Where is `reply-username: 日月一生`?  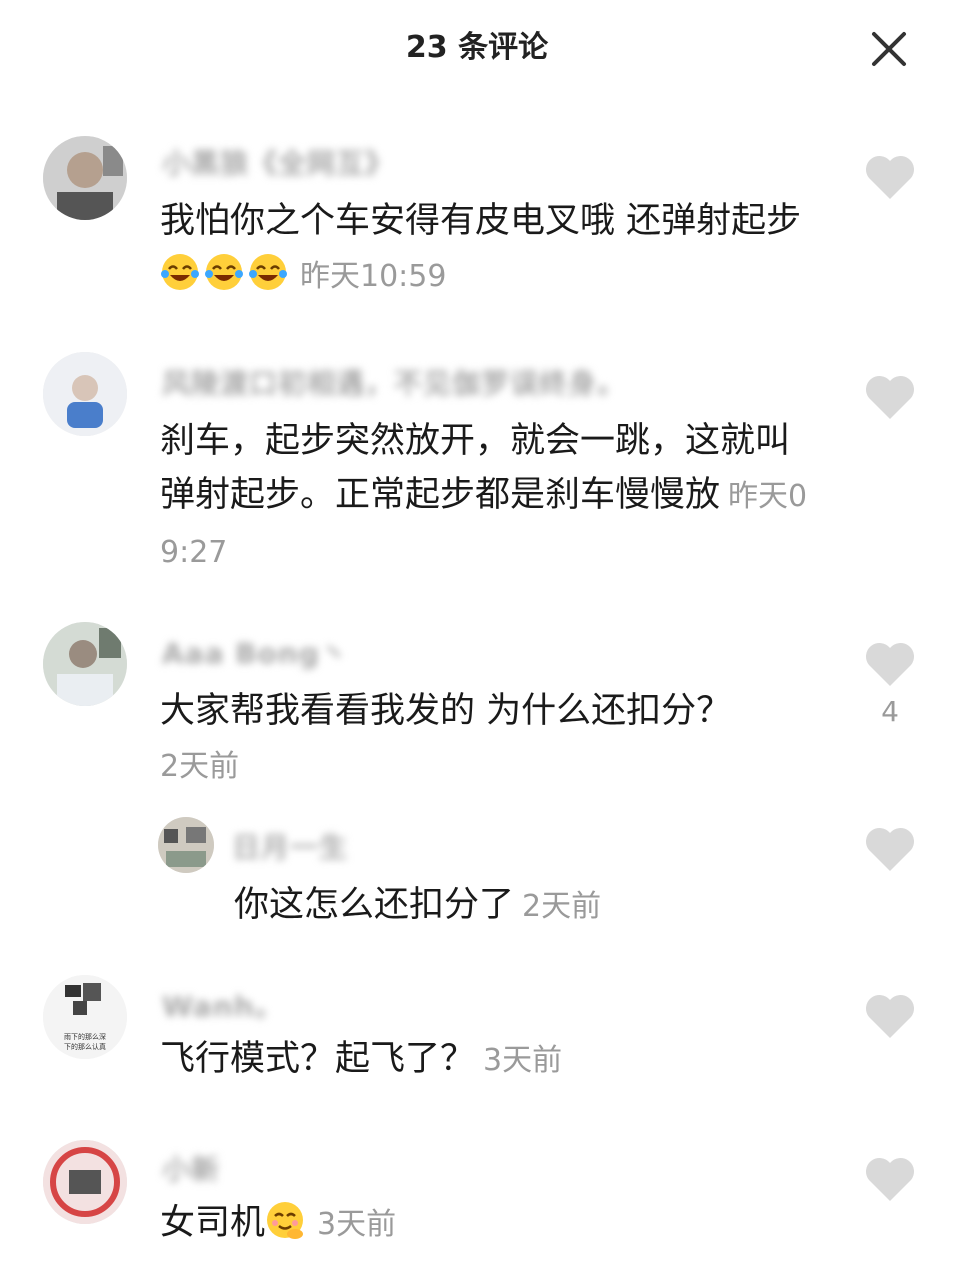
reply-username: 日月一生 is located at coordinates (290, 846).